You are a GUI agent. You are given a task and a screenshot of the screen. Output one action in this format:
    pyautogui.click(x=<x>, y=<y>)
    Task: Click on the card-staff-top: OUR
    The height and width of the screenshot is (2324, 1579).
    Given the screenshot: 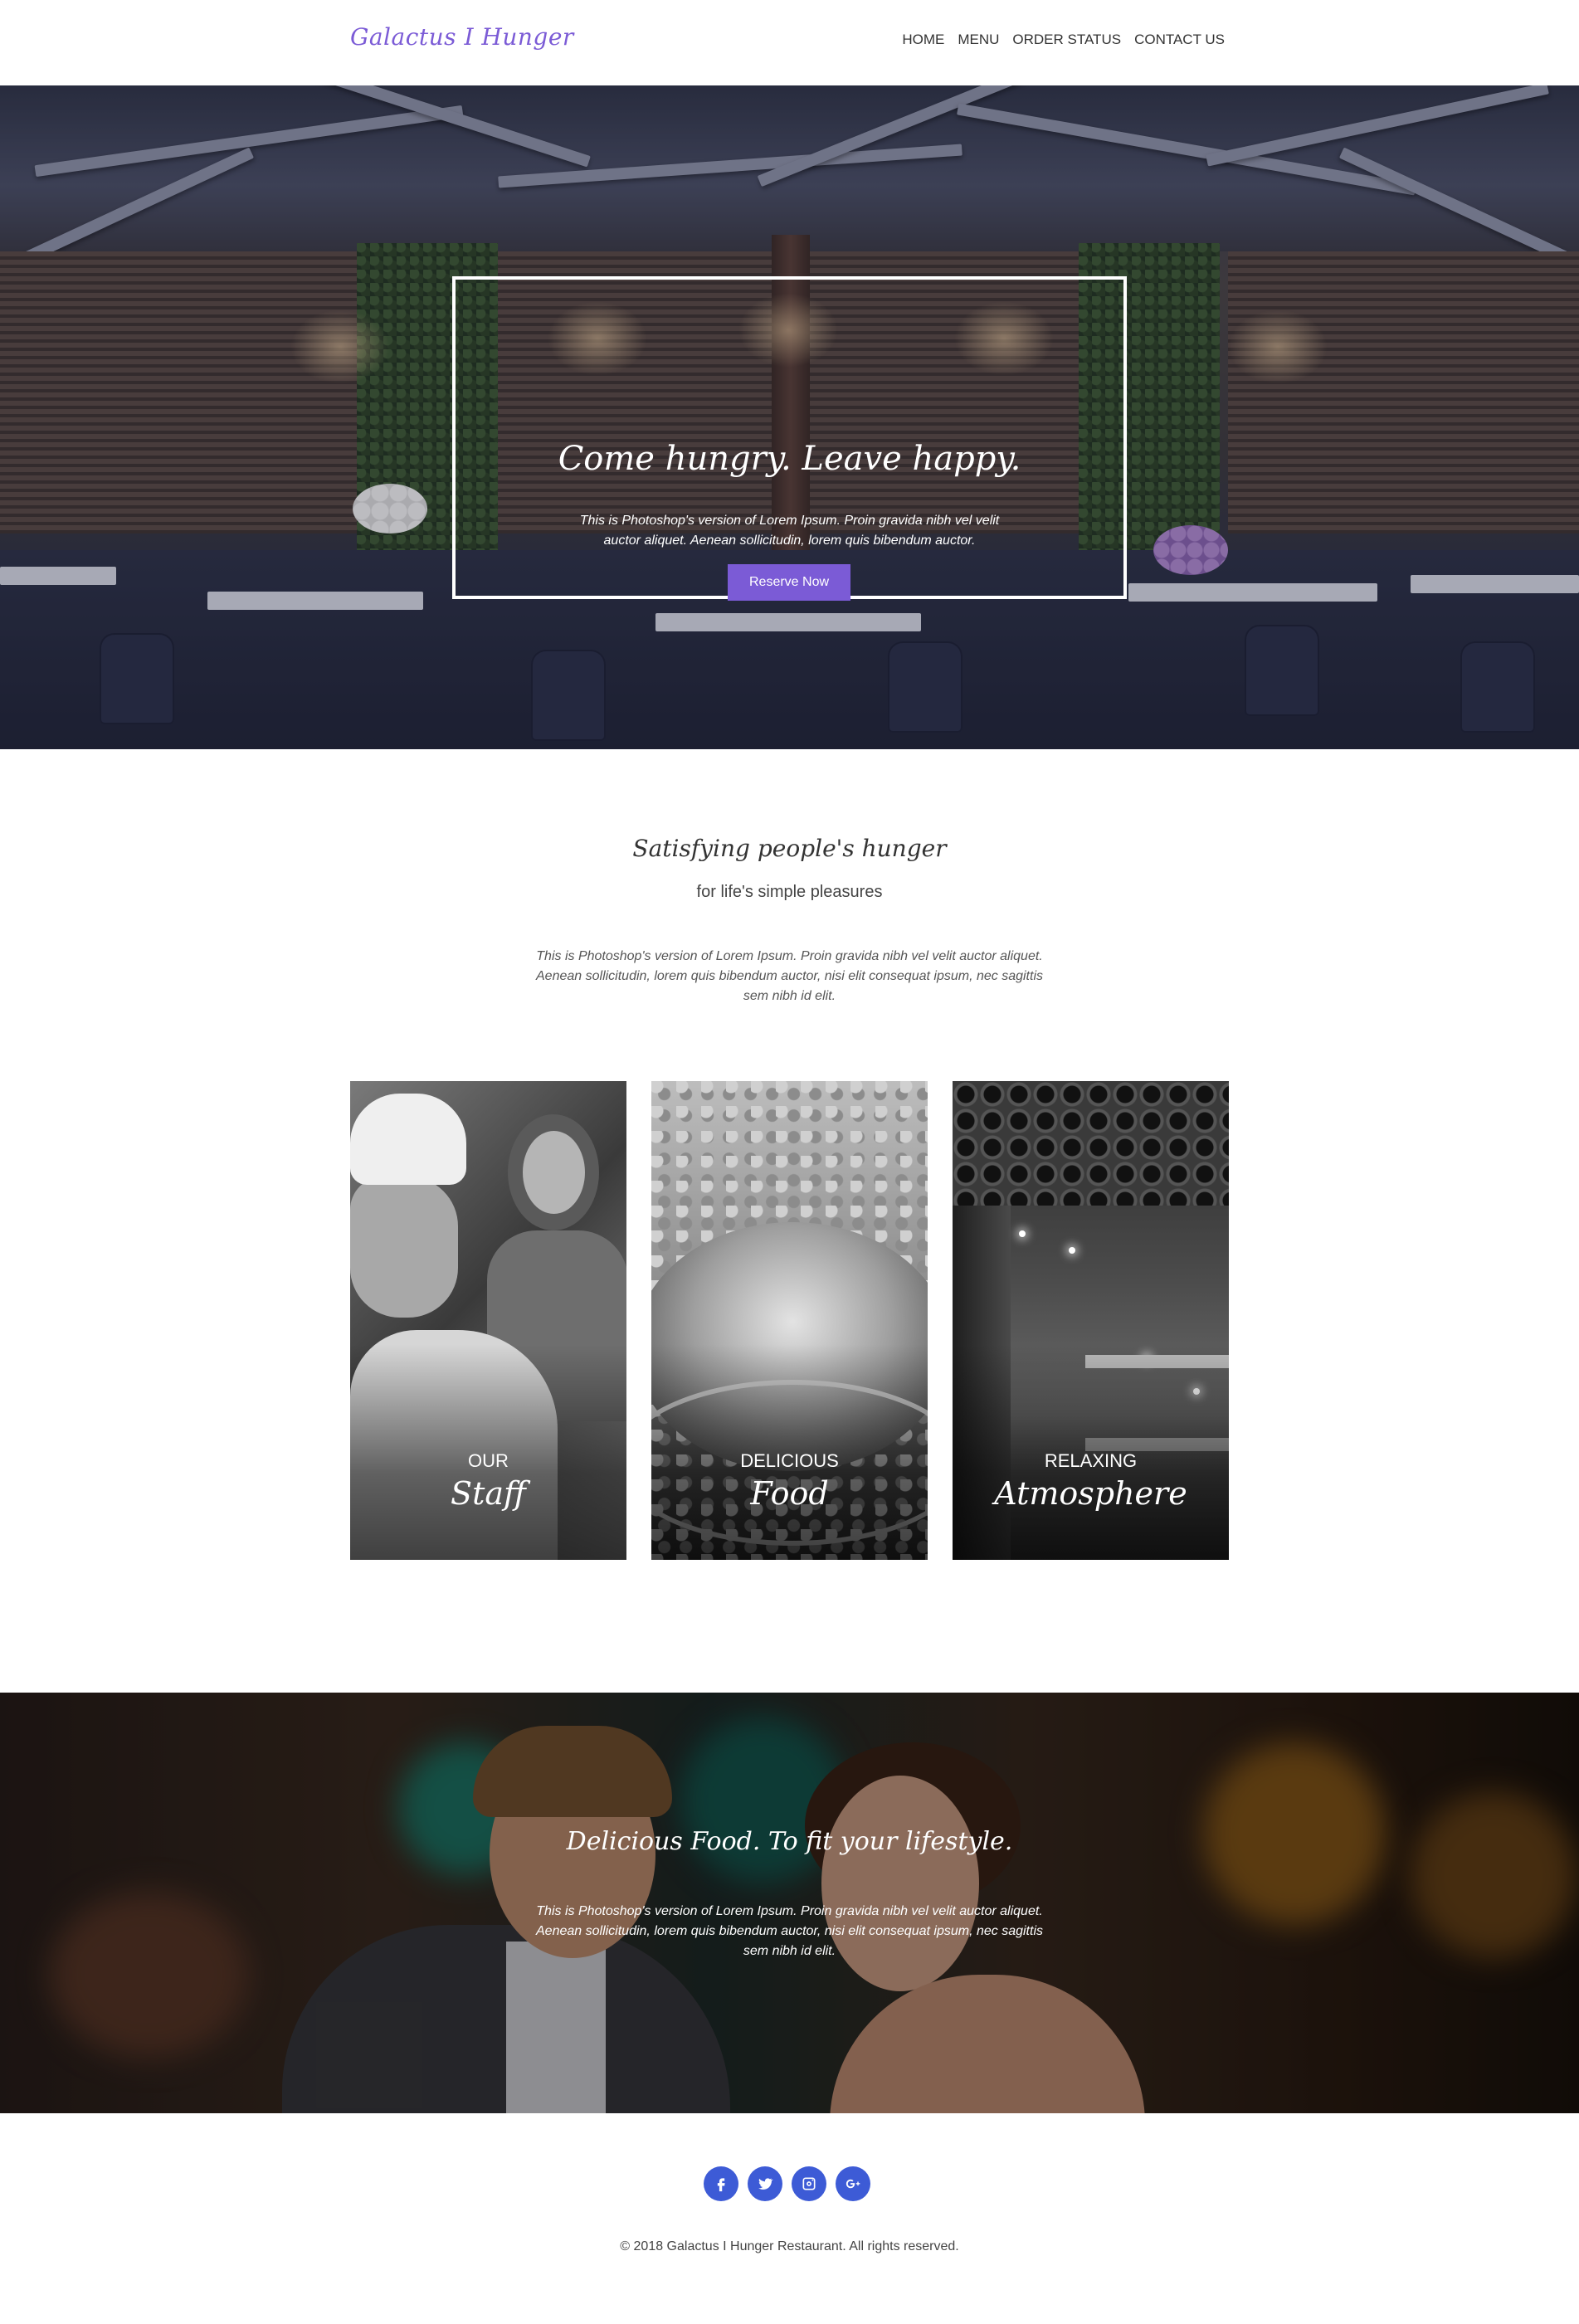 What is the action you would take?
    pyautogui.click(x=488, y=1460)
    